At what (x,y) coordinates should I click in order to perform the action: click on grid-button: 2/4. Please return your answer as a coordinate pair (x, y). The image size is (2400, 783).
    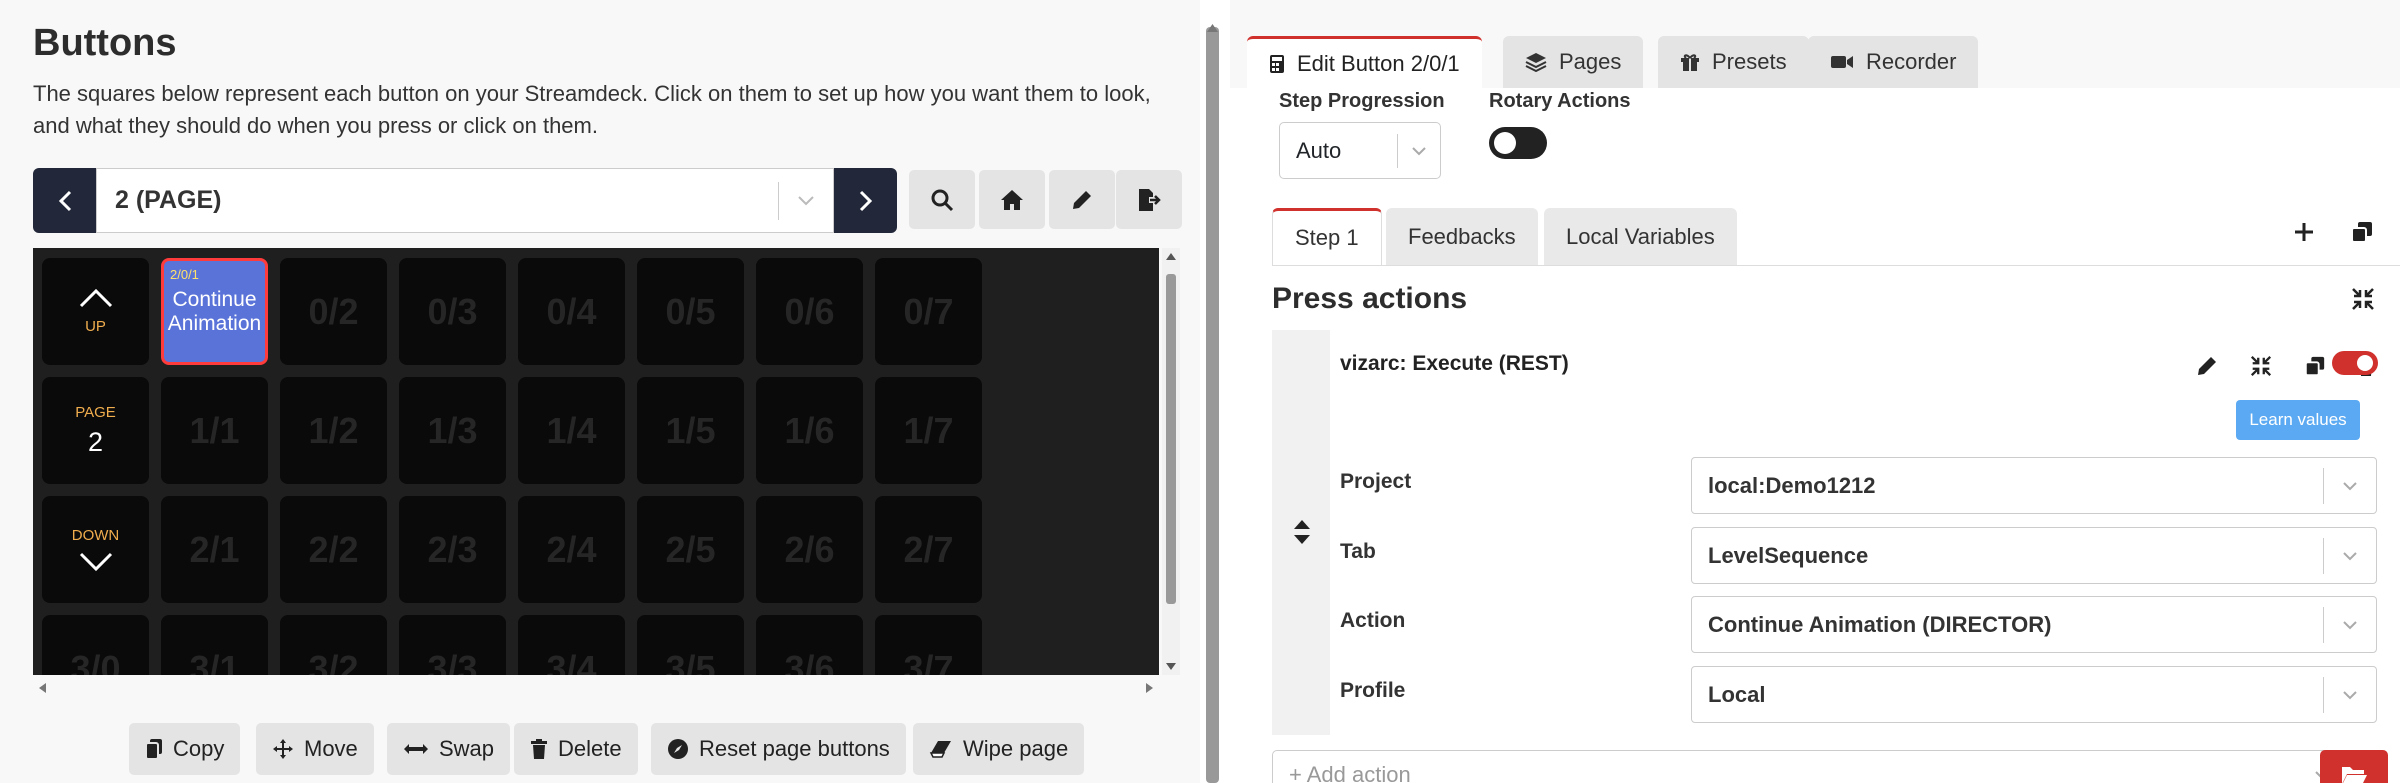
    Looking at the image, I should click on (571, 549).